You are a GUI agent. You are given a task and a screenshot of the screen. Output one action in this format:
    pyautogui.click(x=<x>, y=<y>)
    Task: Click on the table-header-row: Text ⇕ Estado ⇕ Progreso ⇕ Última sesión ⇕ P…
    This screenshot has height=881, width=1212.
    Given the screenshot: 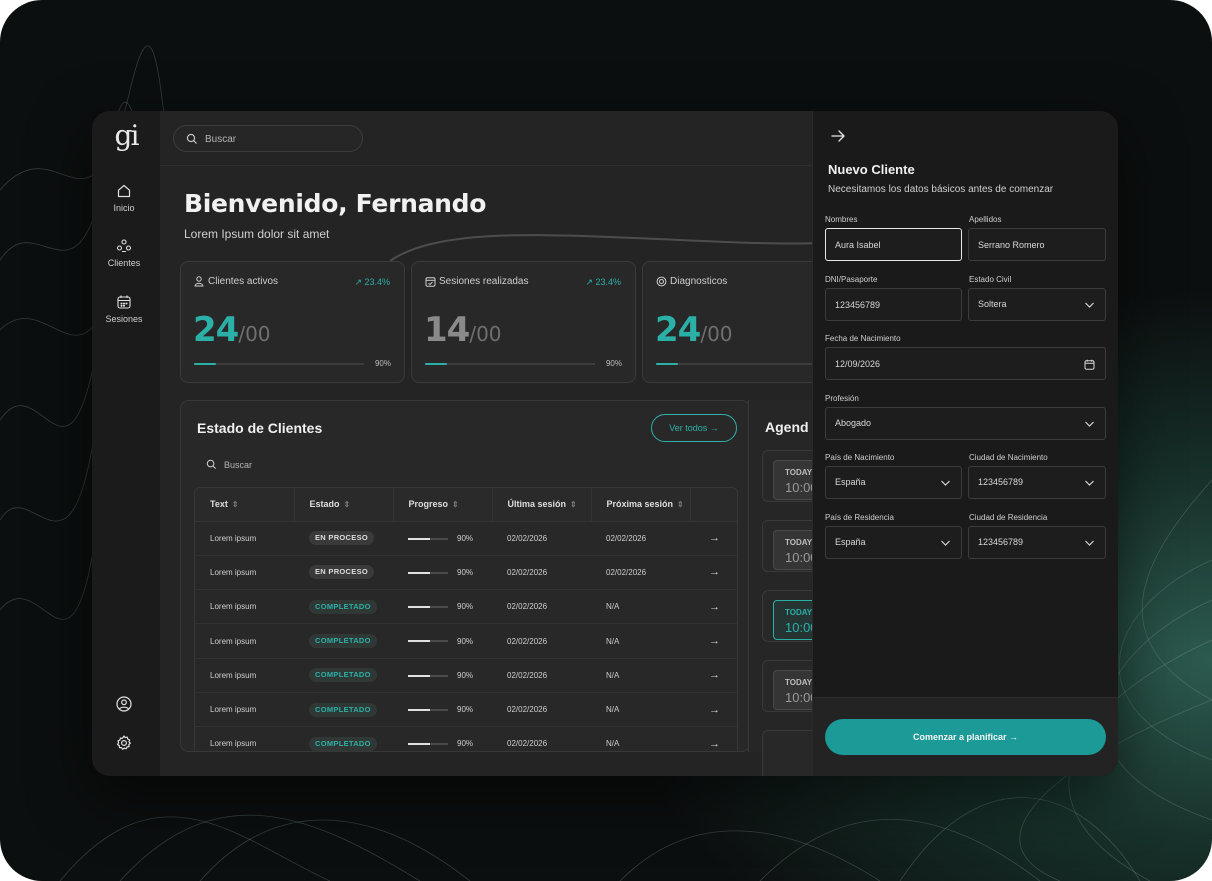 What is the action you would take?
    pyautogui.click(x=466, y=505)
    